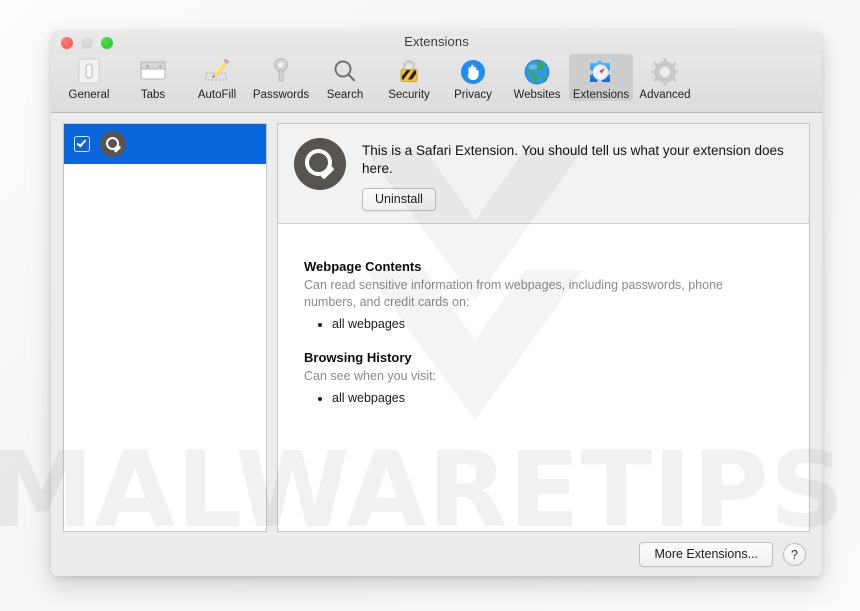  What do you see at coordinates (537, 95) in the screenshot?
I see `tab-websites-label: Websites` at bounding box center [537, 95].